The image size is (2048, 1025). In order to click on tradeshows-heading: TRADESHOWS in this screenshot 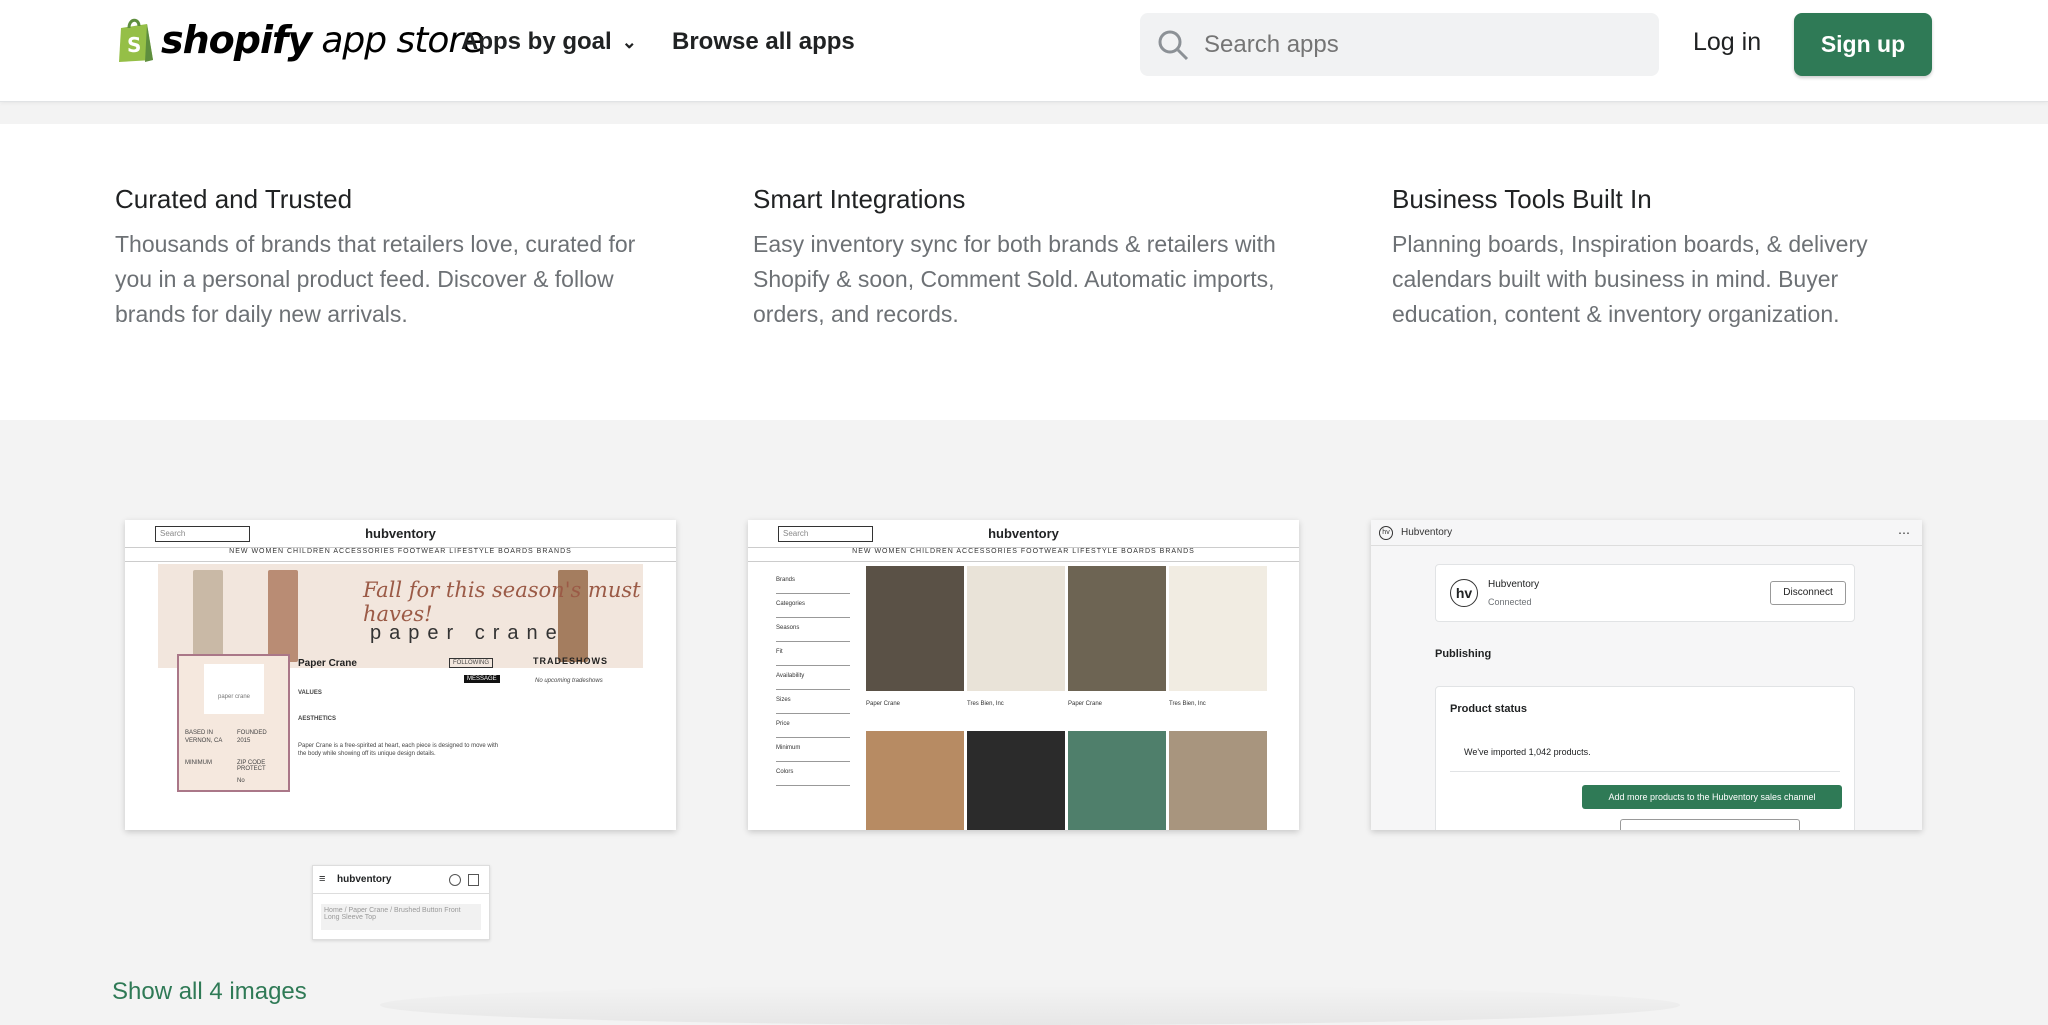, I will do `click(570, 661)`.